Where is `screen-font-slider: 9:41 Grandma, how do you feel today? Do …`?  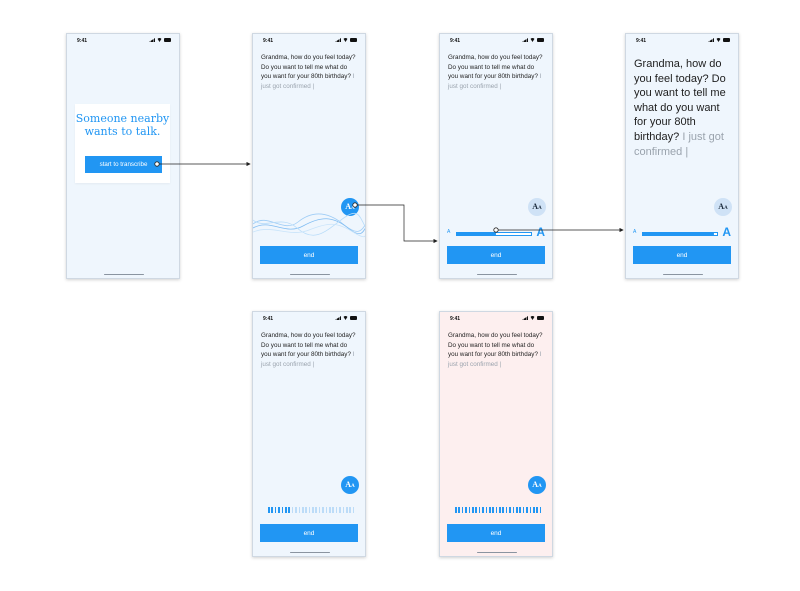
screen-font-slider: 9:41 Grandma, how do you feel today? Do … is located at coordinates (496, 156).